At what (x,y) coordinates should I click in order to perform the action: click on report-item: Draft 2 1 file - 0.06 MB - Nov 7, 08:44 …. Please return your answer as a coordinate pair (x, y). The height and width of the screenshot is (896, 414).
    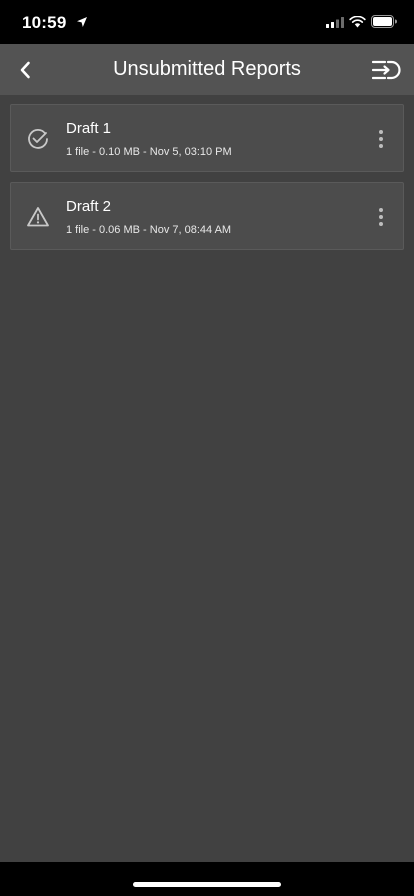
    Looking at the image, I should click on (207, 216).